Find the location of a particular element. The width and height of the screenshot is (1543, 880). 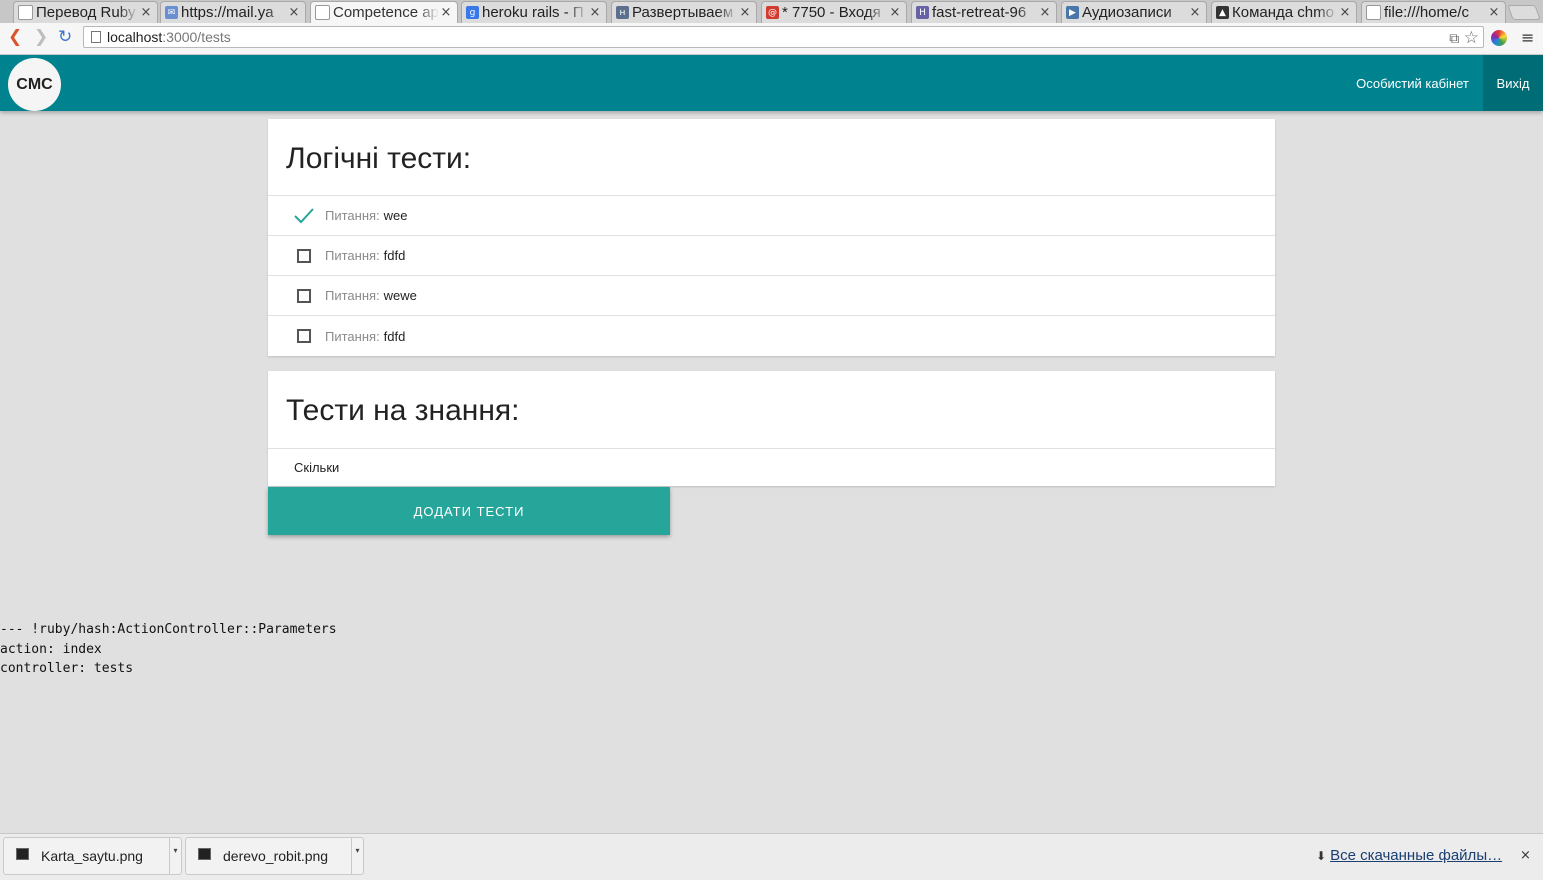

browser-tab: н Развертываем × is located at coordinates (684, 12).